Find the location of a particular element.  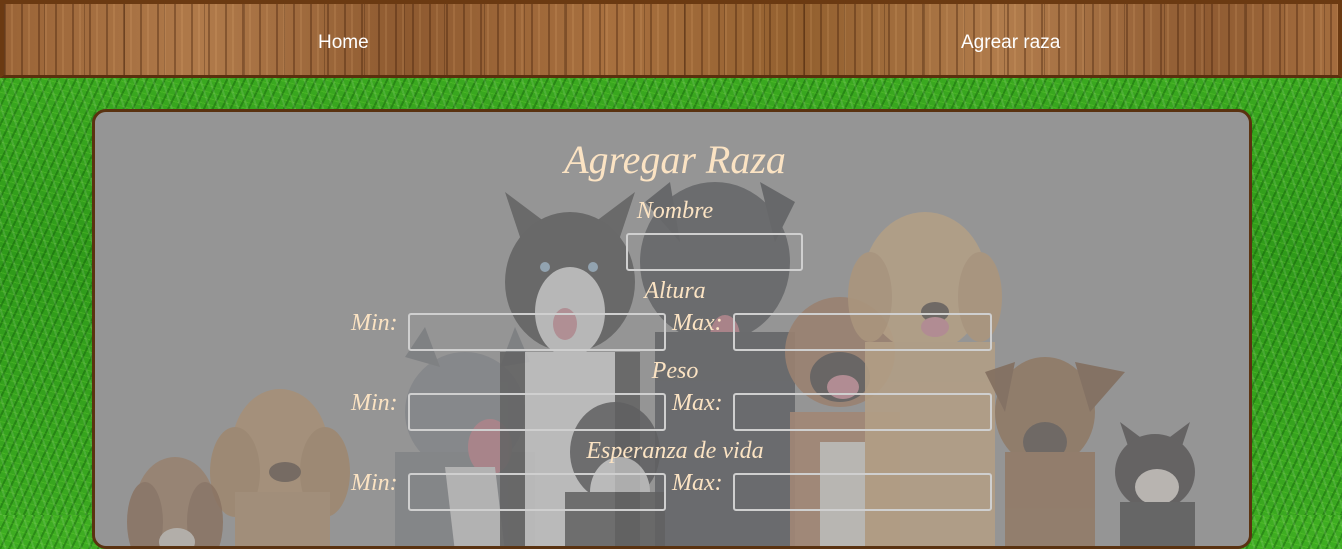

top-navbar: Home Agrear raza is located at coordinates (671, 39).